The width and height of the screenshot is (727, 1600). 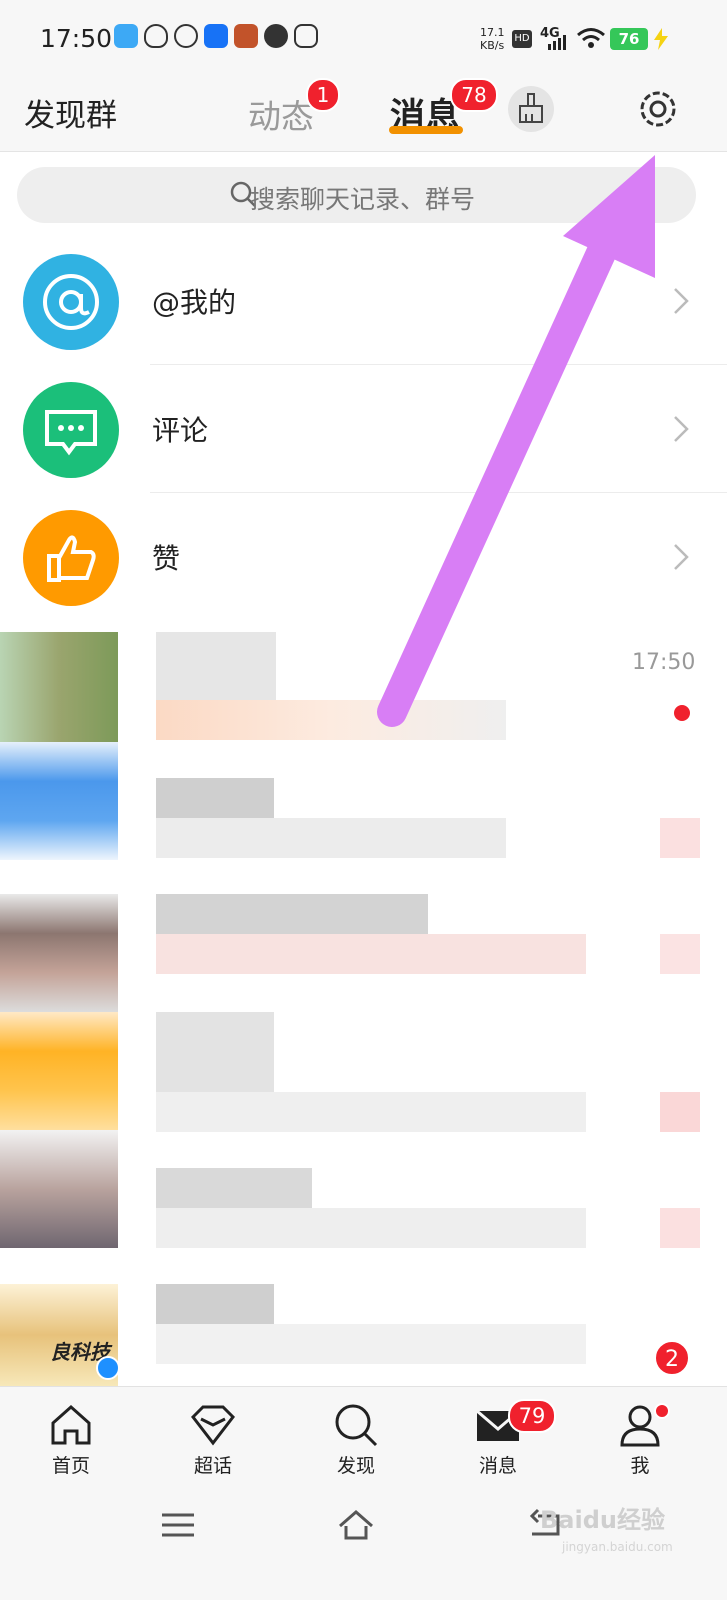 What do you see at coordinates (213, 1425) in the screenshot?
I see `diamond-icon` at bounding box center [213, 1425].